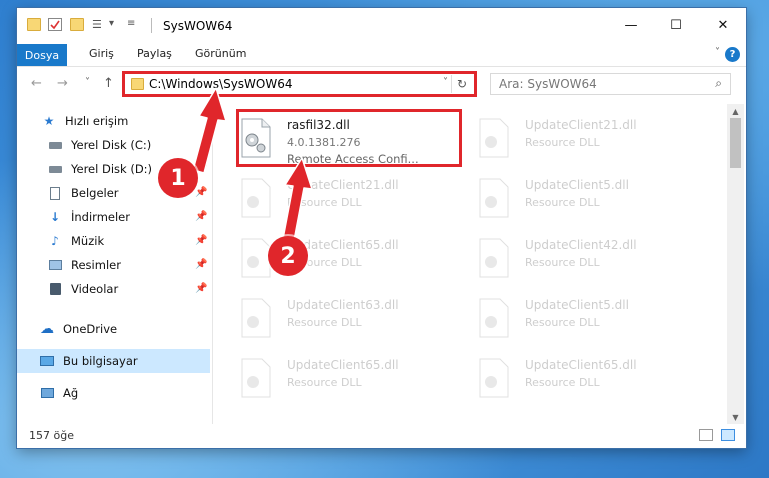  Describe the element at coordinates (178, 178) in the screenshot. I see `callout-badge-1: 1` at that location.